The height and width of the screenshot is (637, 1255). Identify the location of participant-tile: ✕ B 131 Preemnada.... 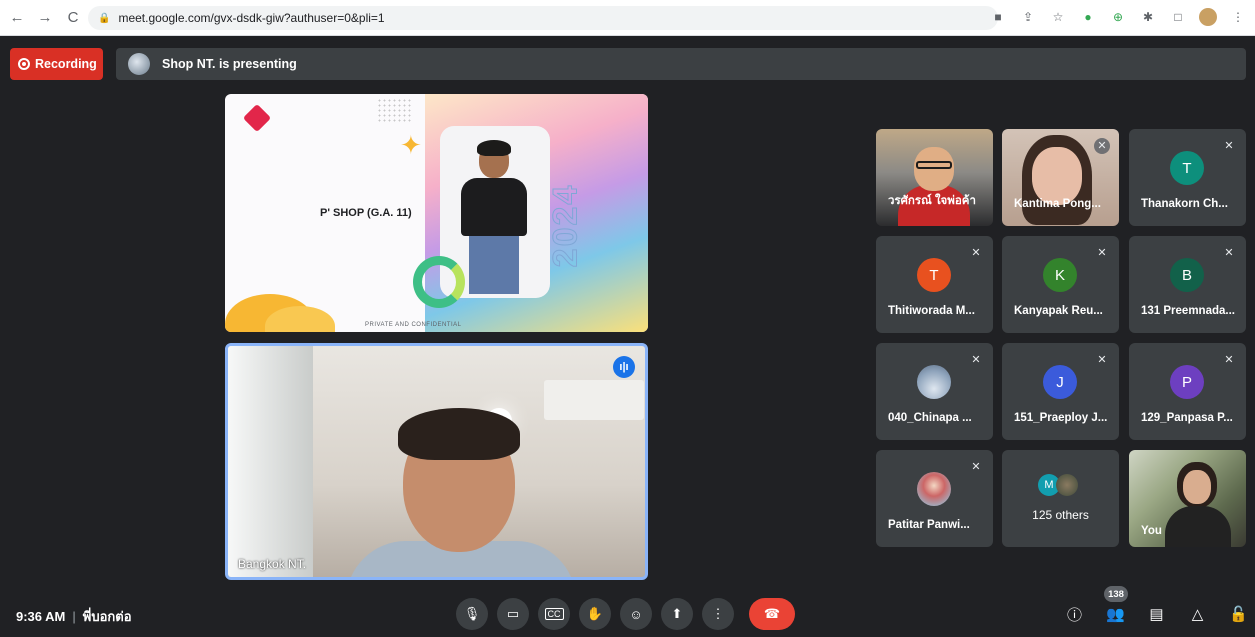
(1187, 284).